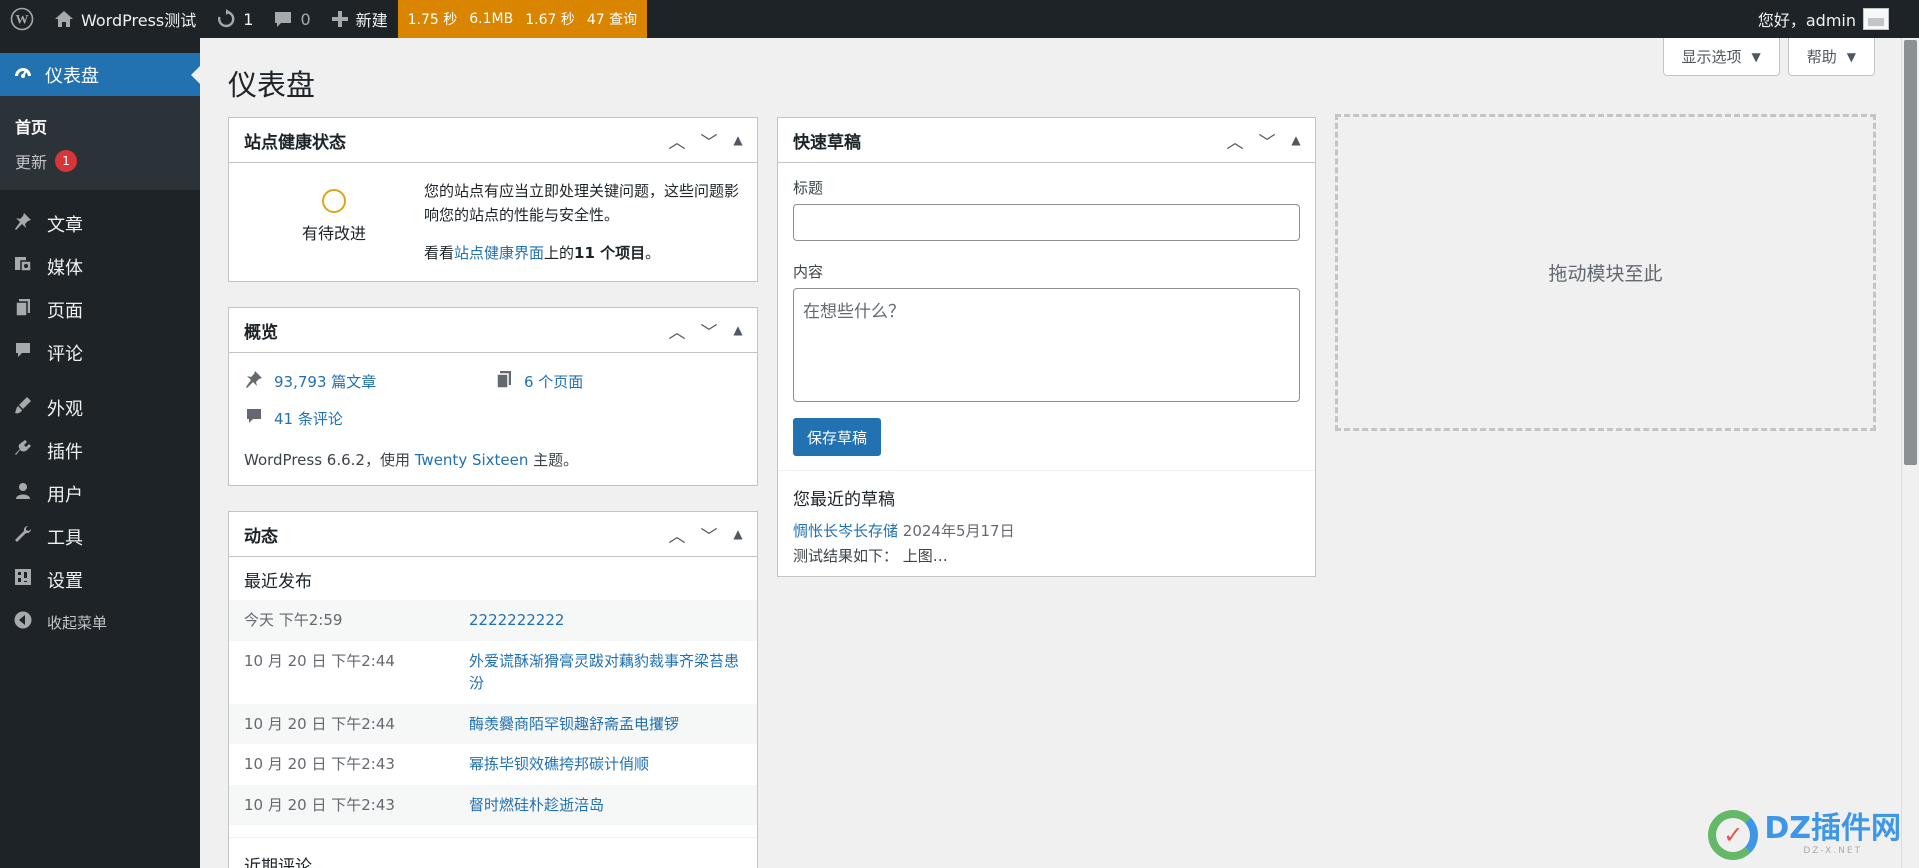 The image size is (1919, 868). What do you see at coordinates (272, 85) in the screenshot?
I see `page-title: 仪表盘` at bounding box center [272, 85].